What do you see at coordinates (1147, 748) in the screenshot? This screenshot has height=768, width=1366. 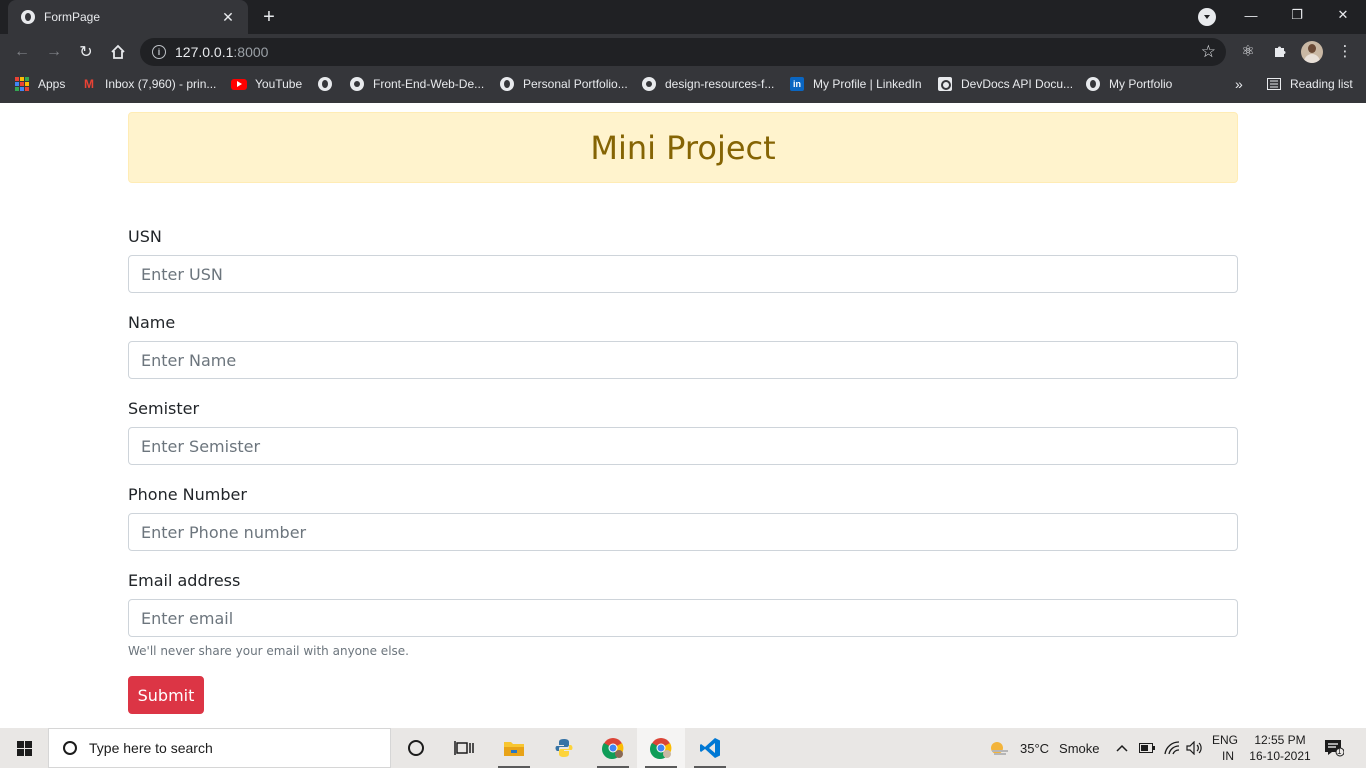 I see `battery-icon` at bounding box center [1147, 748].